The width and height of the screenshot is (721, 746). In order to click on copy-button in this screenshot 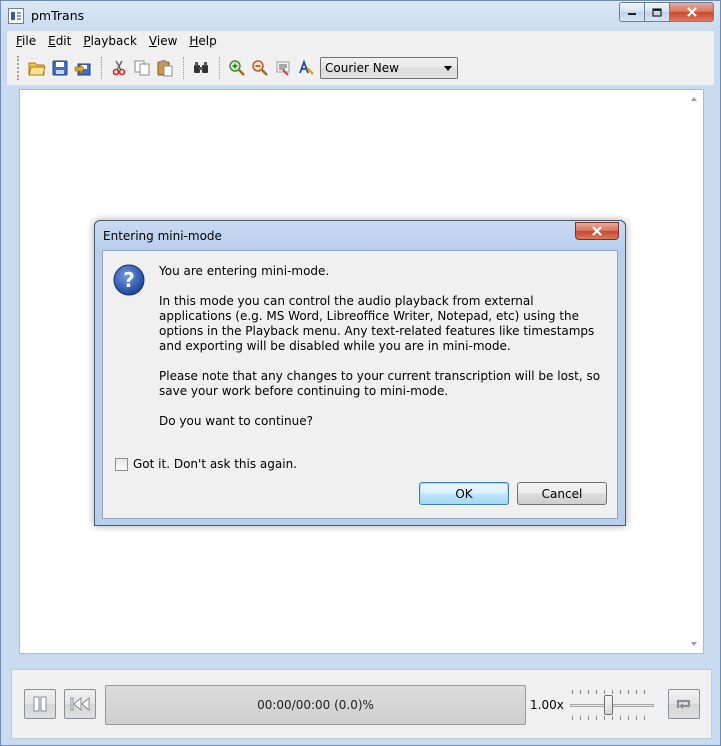, I will do `click(142, 68)`.